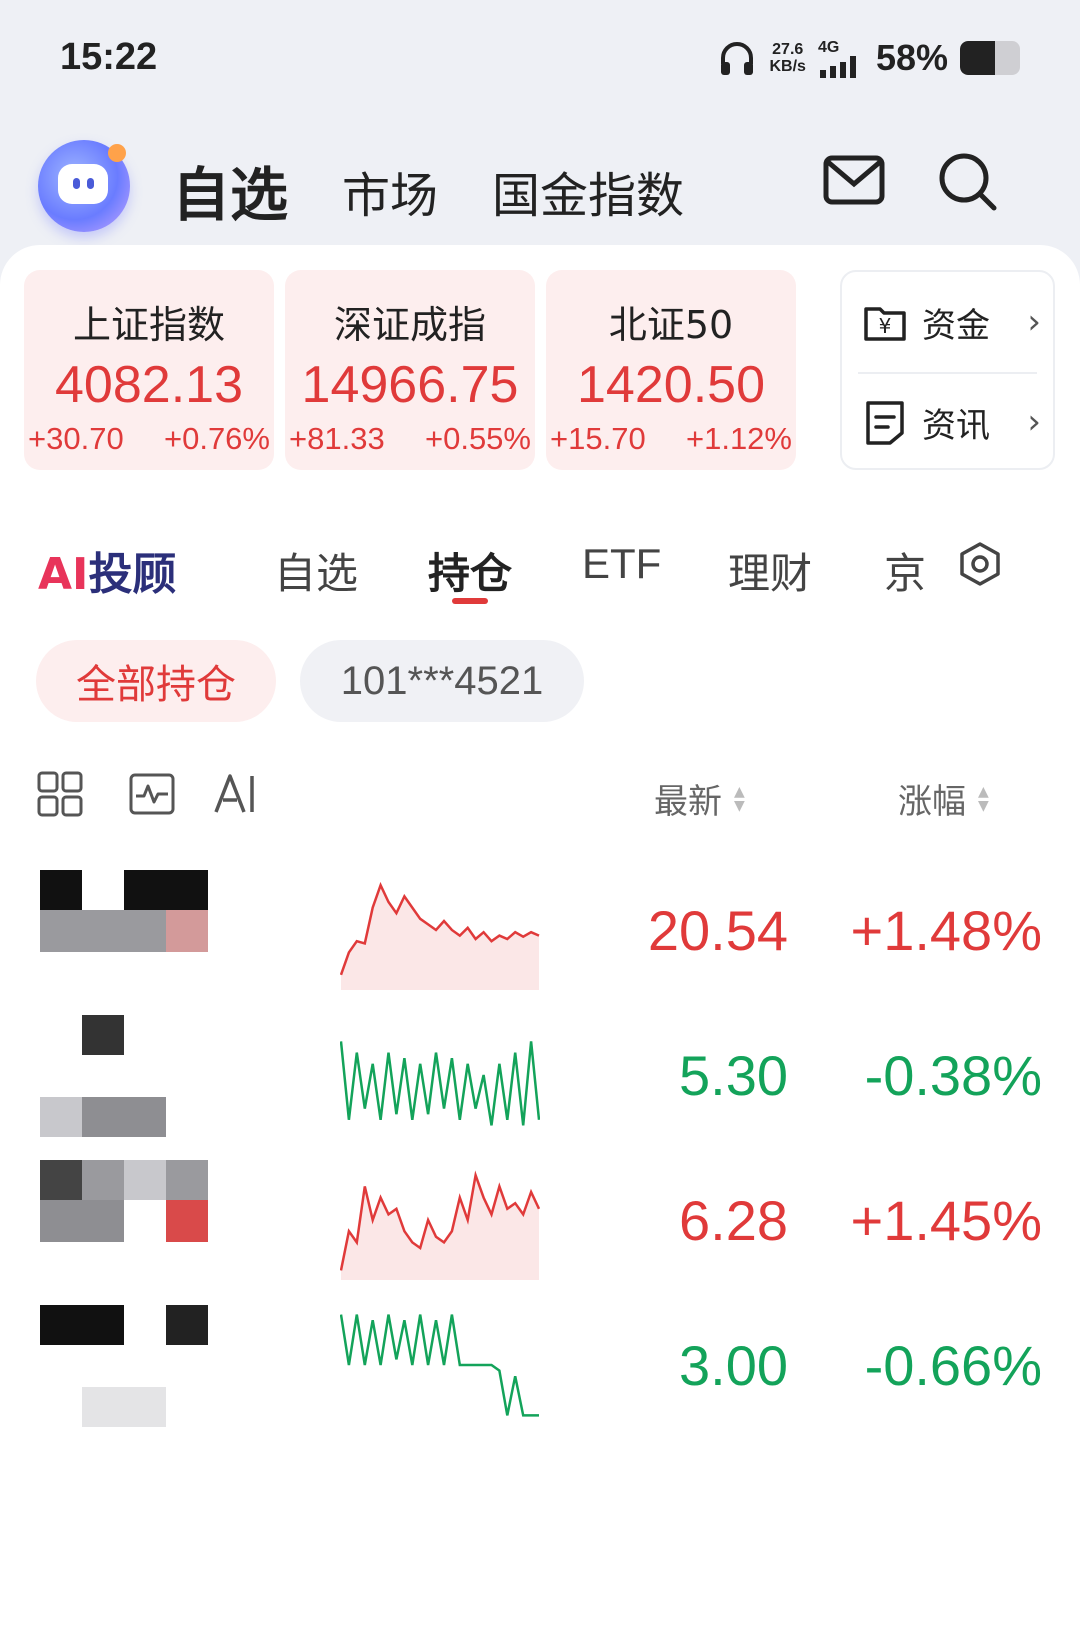  What do you see at coordinates (787, 66) in the screenshot?
I see `net-speed-unit: KB/s` at bounding box center [787, 66].